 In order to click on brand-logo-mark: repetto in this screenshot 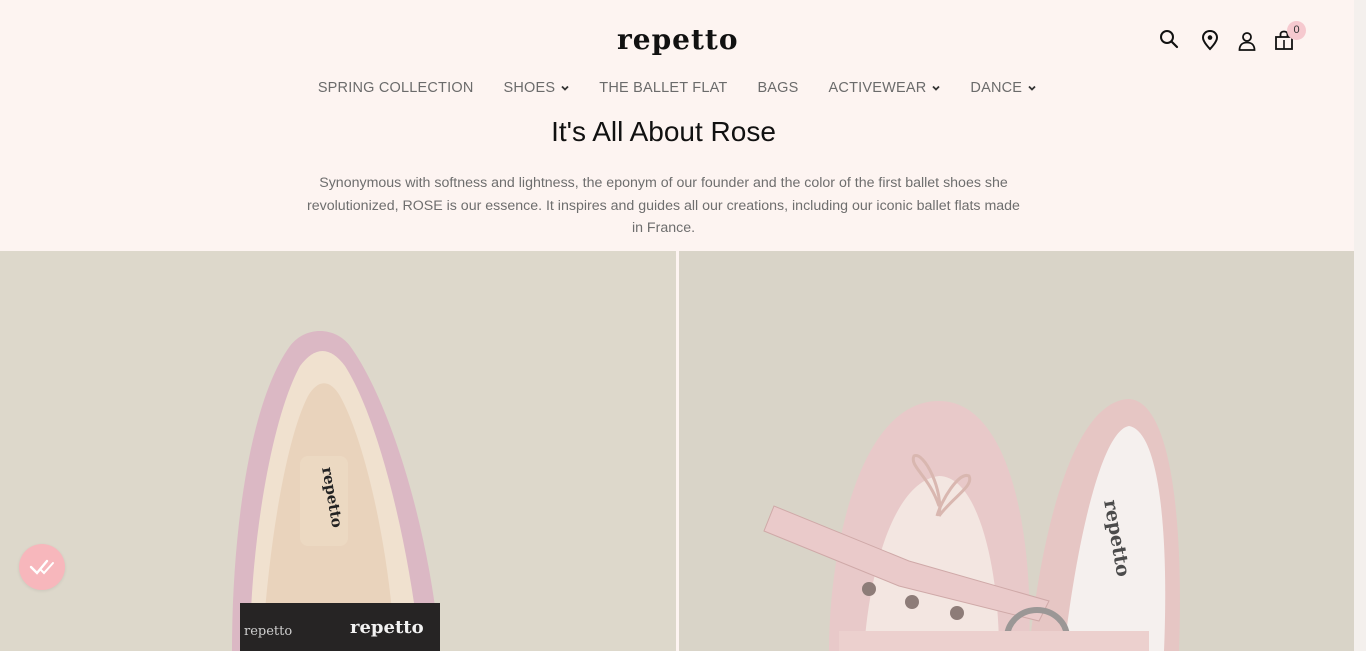, I will do `click(677, 39)`.